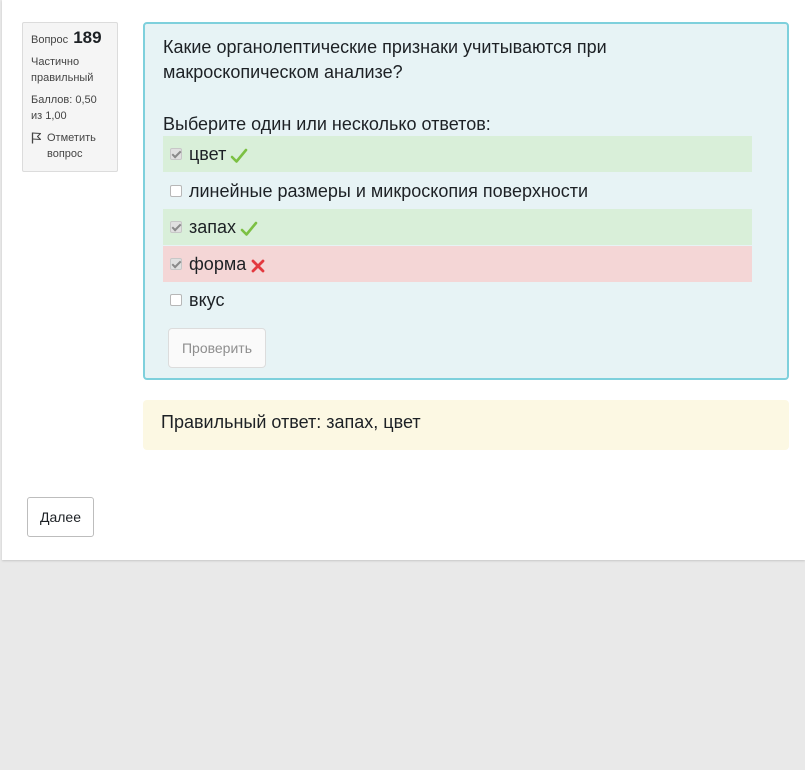  I want to click on question-grade: Баллов: 0,50 из 1,00, so click(64, 108).